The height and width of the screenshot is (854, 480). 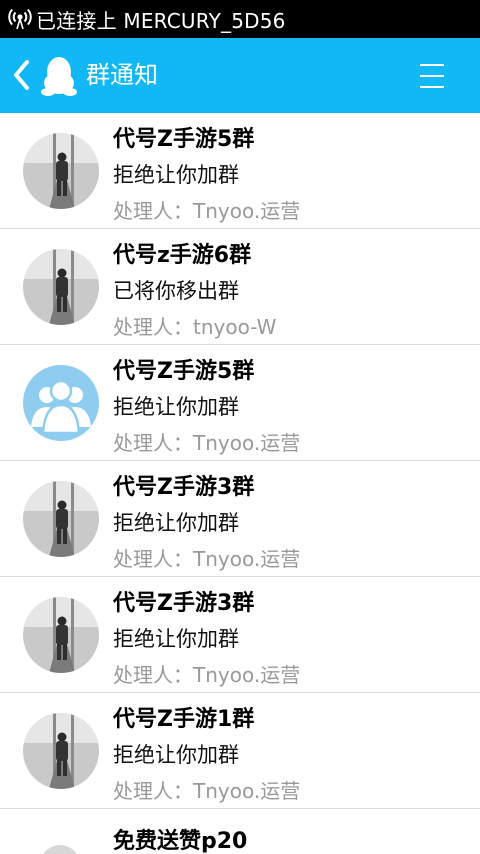 What do you see at coordinates (195, 327) in the screenshot?
I see `handler-text: 处理人：tnyoo-W` at bounding box center [195, 327].